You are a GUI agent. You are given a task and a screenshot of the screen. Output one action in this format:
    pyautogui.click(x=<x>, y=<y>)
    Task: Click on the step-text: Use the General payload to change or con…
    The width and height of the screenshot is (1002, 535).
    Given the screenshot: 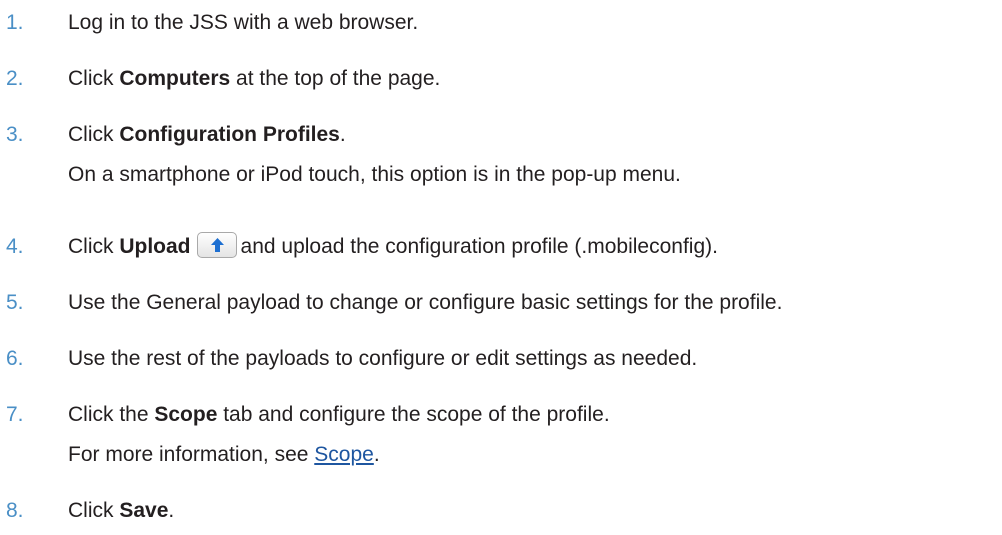 What is the action you would take?
    pyautogui.click(x=425, y=302)
    